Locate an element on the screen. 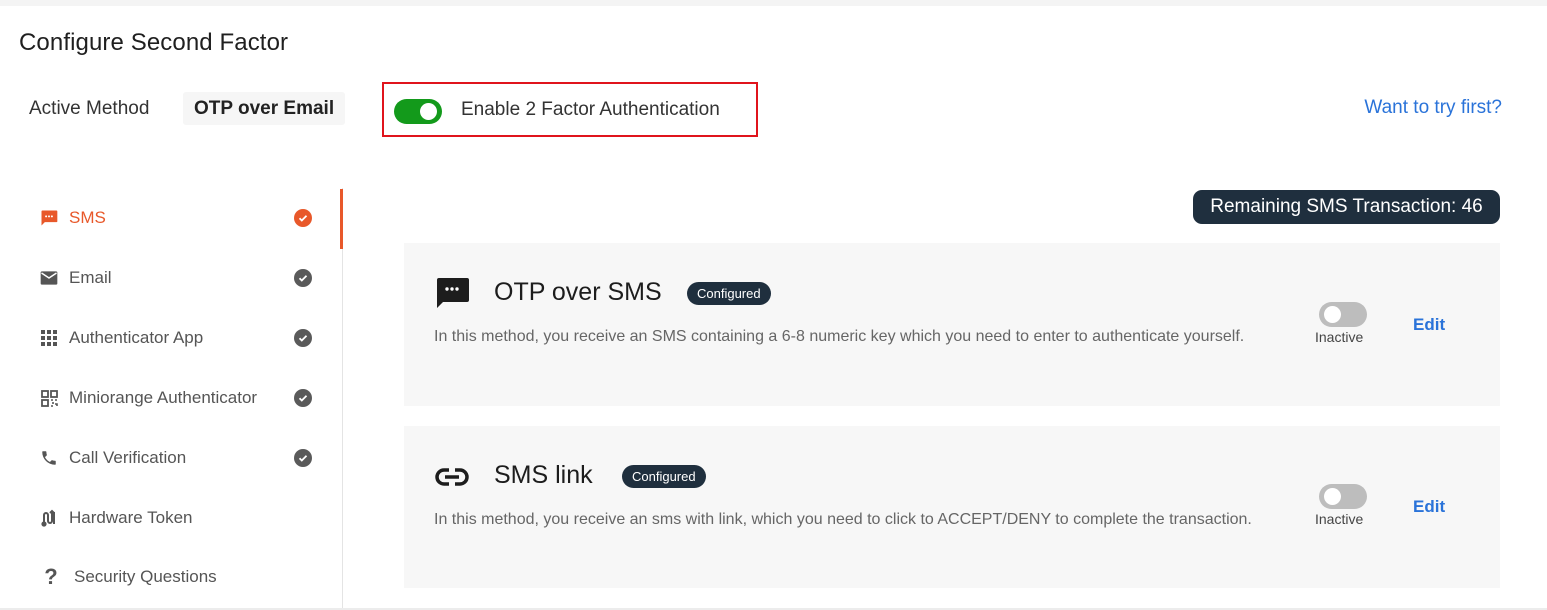  remaining-sms-badge: Remaining SMS Transaction: 46 is located at coordinates (1346, 207).